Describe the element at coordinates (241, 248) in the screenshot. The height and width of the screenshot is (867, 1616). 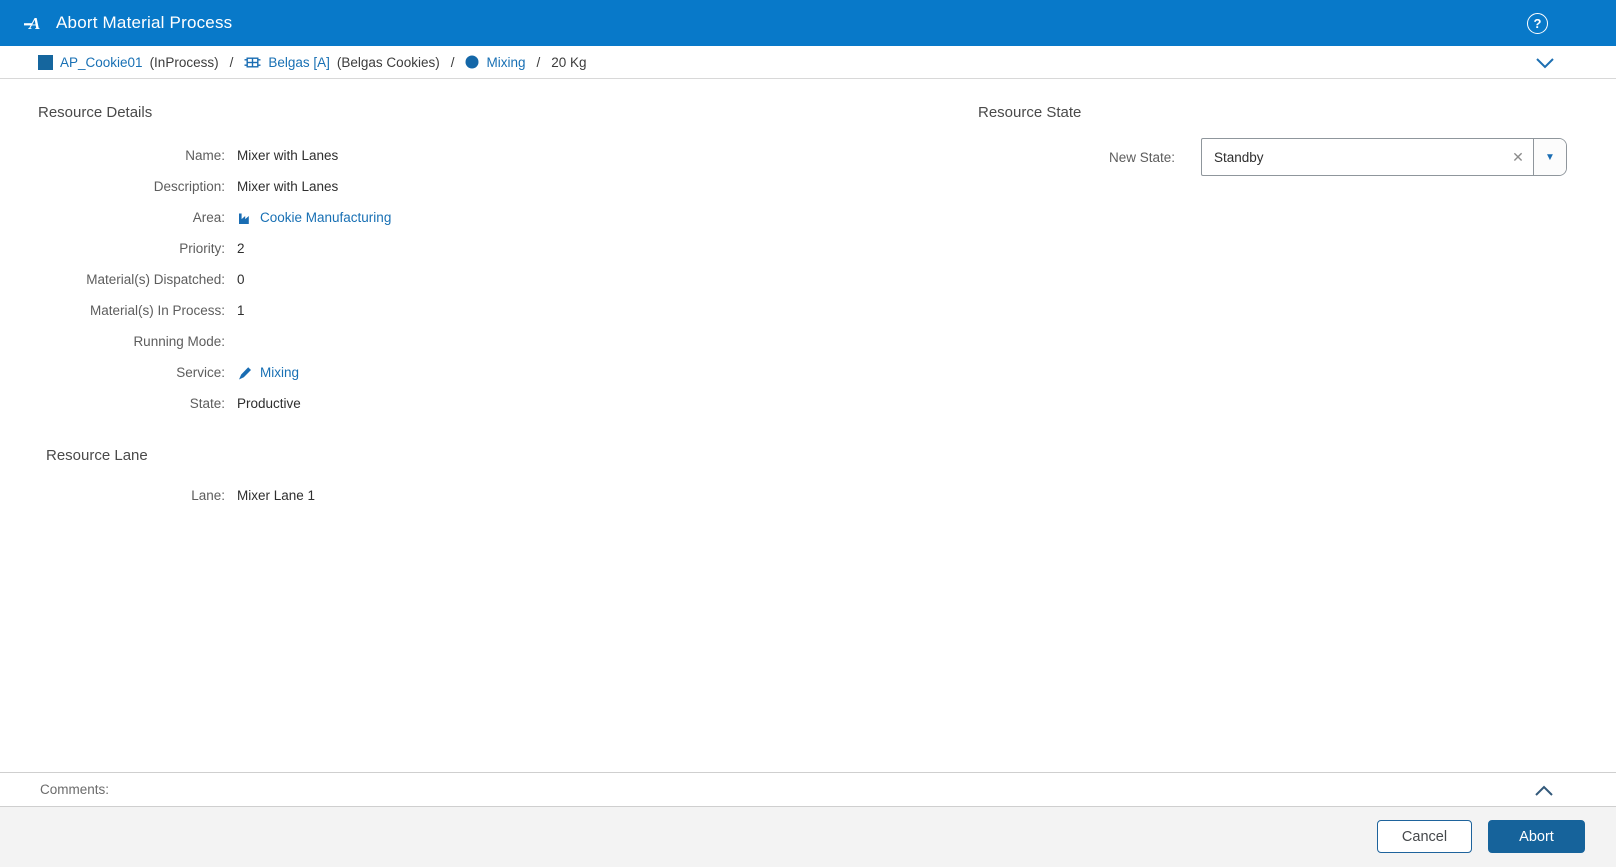
I see `field-value: 2` at that location.